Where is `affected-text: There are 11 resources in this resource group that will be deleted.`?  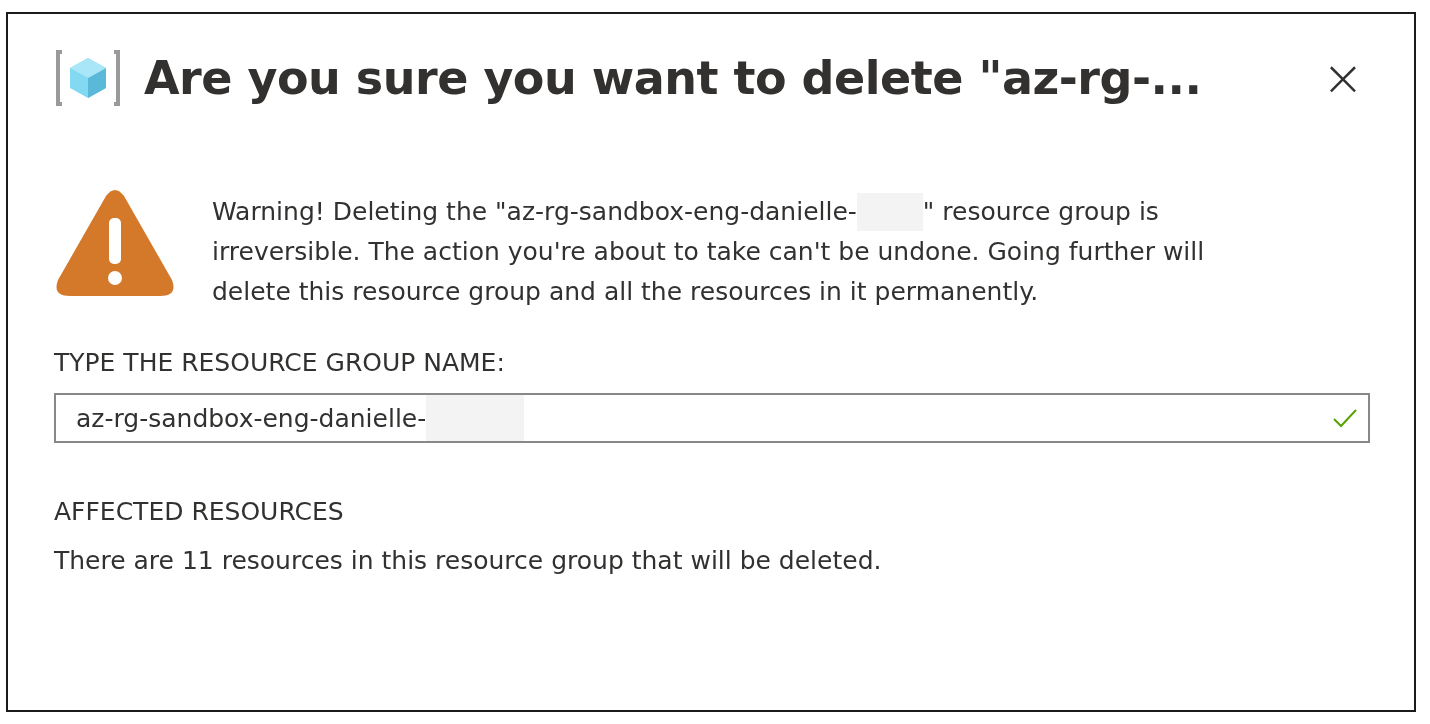
affected-text: There are 11 resources in this resource group that will be deleted. is located at coordinates (468, 560).